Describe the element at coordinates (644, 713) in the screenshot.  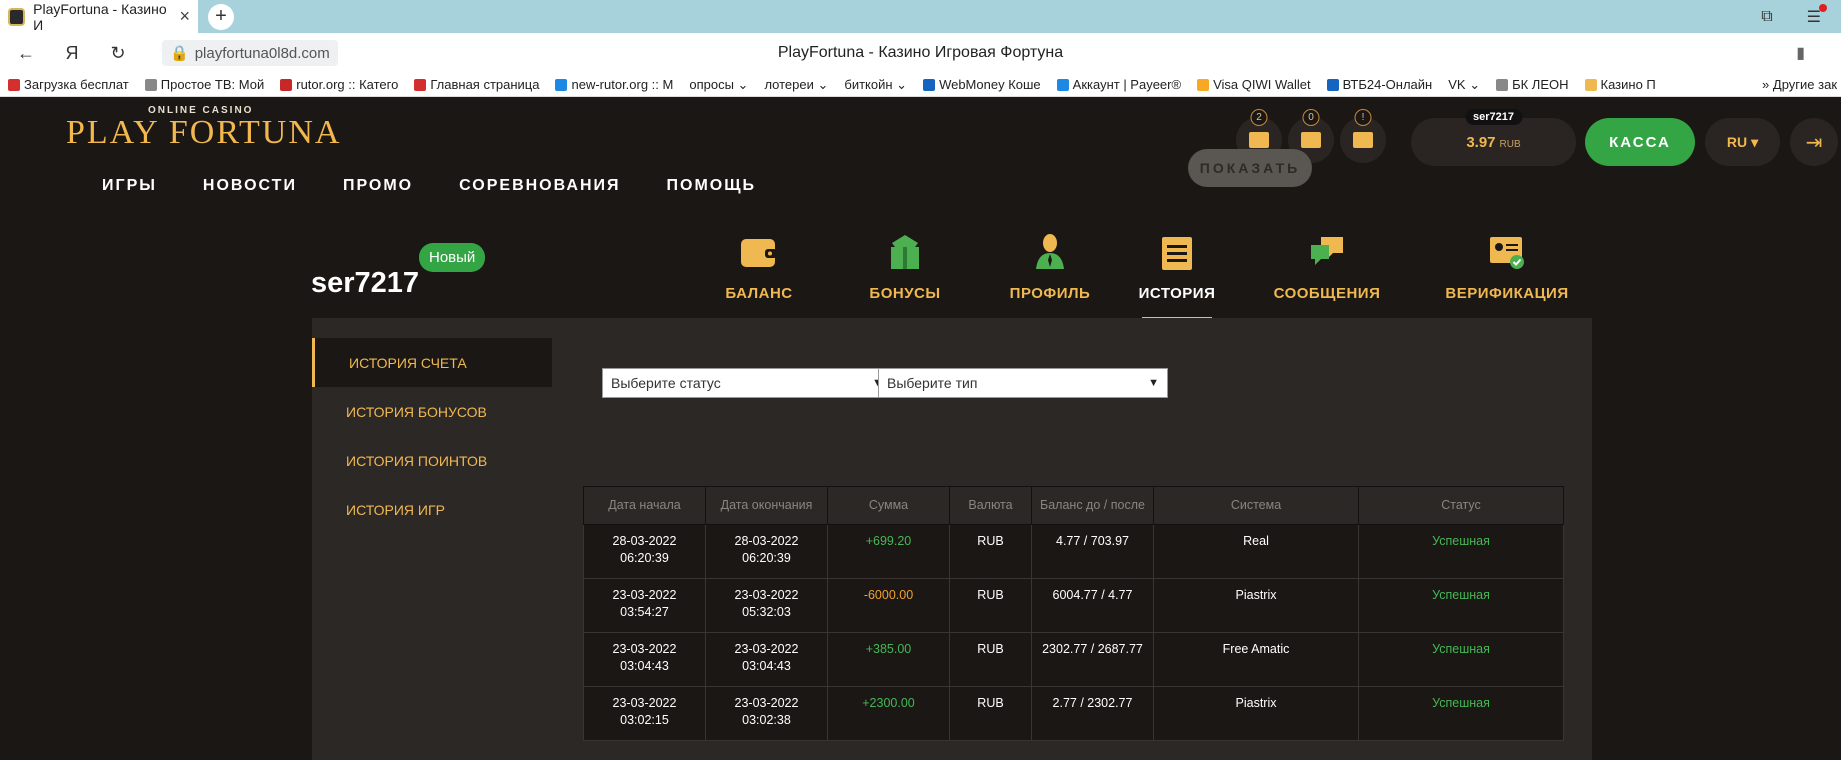
I see `cell-start: 23-03-2022 03:02:15` at that location.